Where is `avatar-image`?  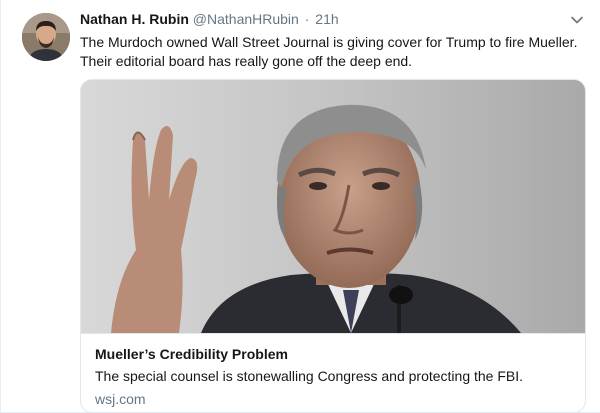 avatar-image is located at coordinates (46, 37).